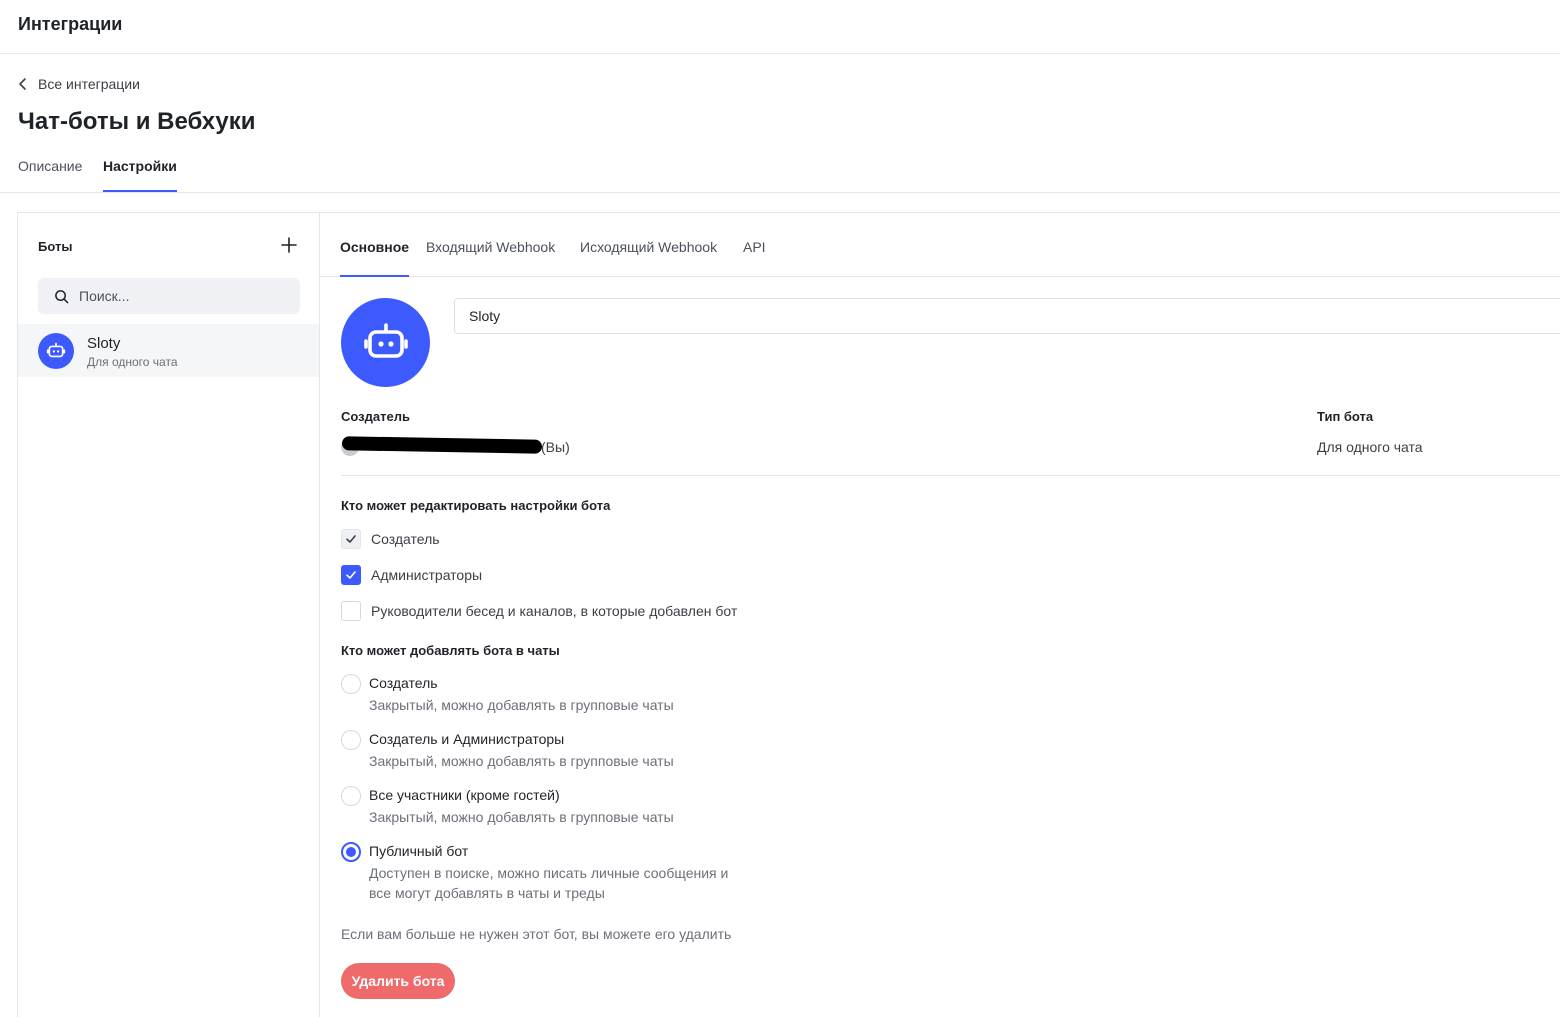 The image size is (1560, 1017). What do you see at coordinates (419, 851) in the screenshot?
I see `radio-label: Публичный бот` at bounding box center [419, 851].